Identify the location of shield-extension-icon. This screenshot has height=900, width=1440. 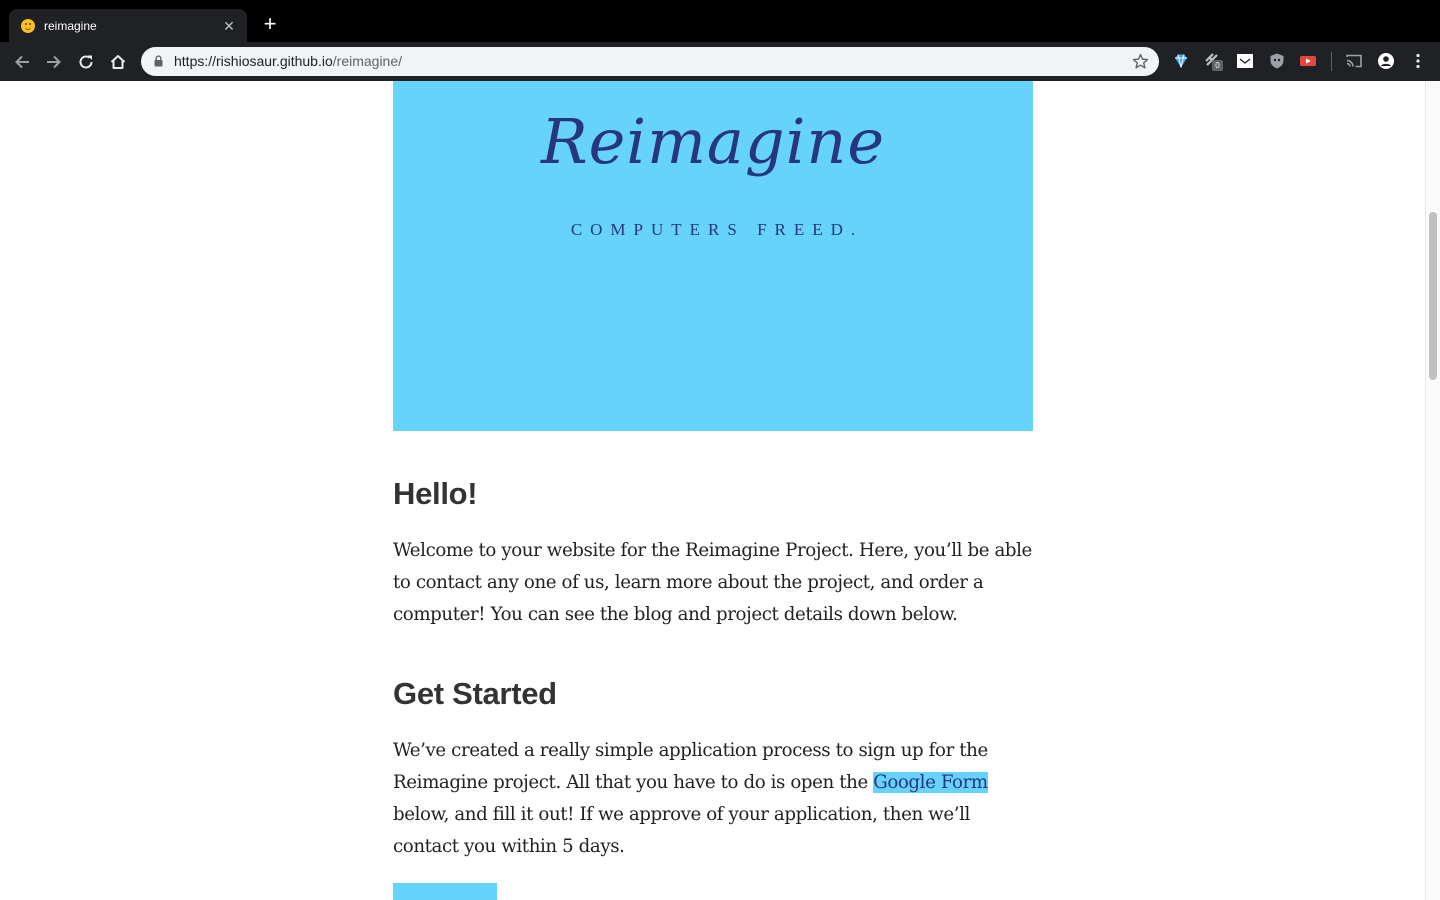
(1277, 61).